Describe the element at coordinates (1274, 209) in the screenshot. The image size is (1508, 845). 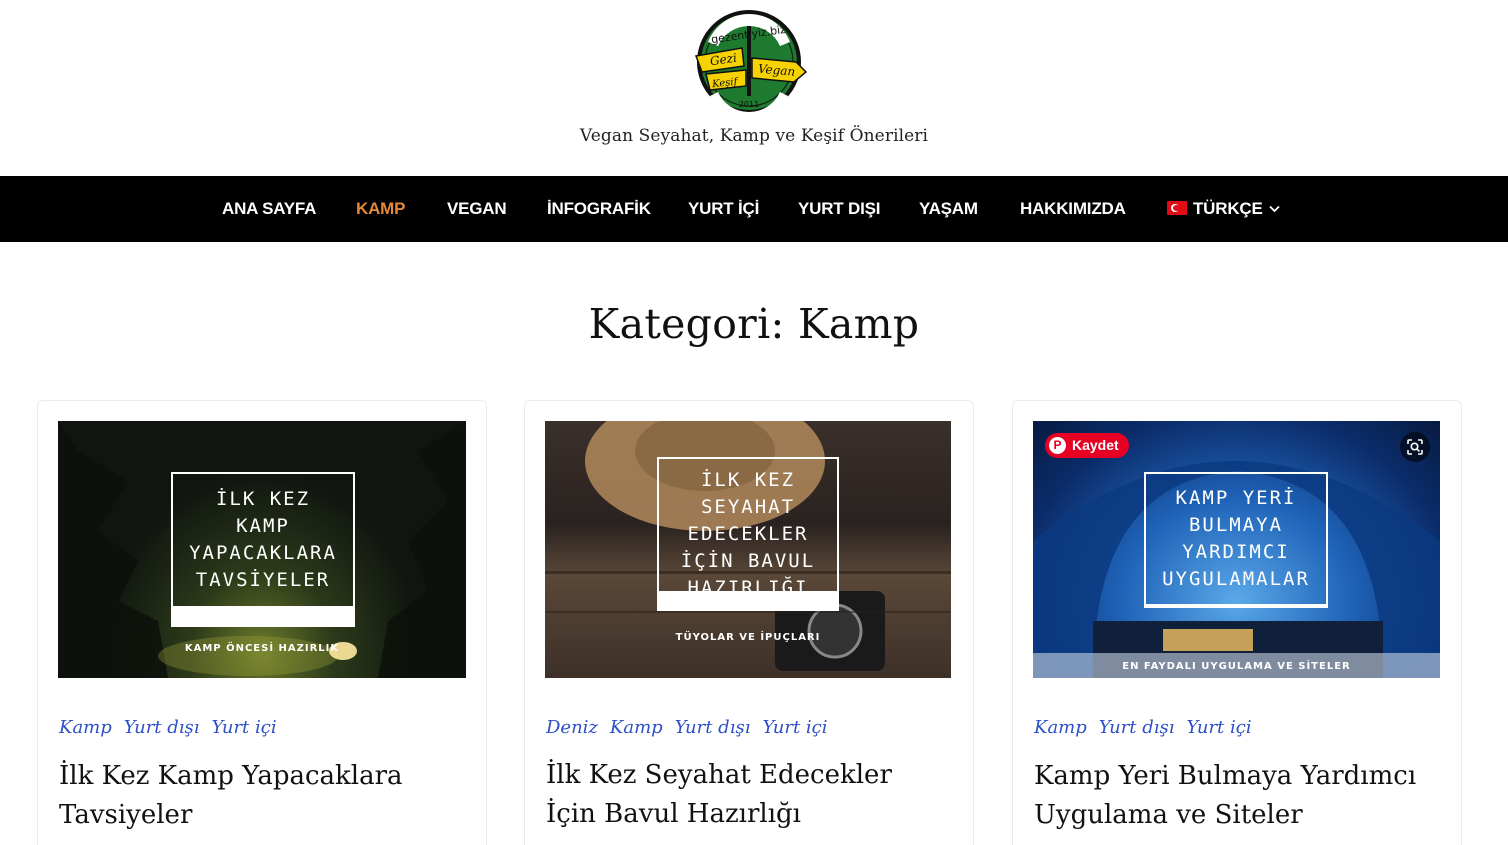
I see `chevron-down-icon` at that location.